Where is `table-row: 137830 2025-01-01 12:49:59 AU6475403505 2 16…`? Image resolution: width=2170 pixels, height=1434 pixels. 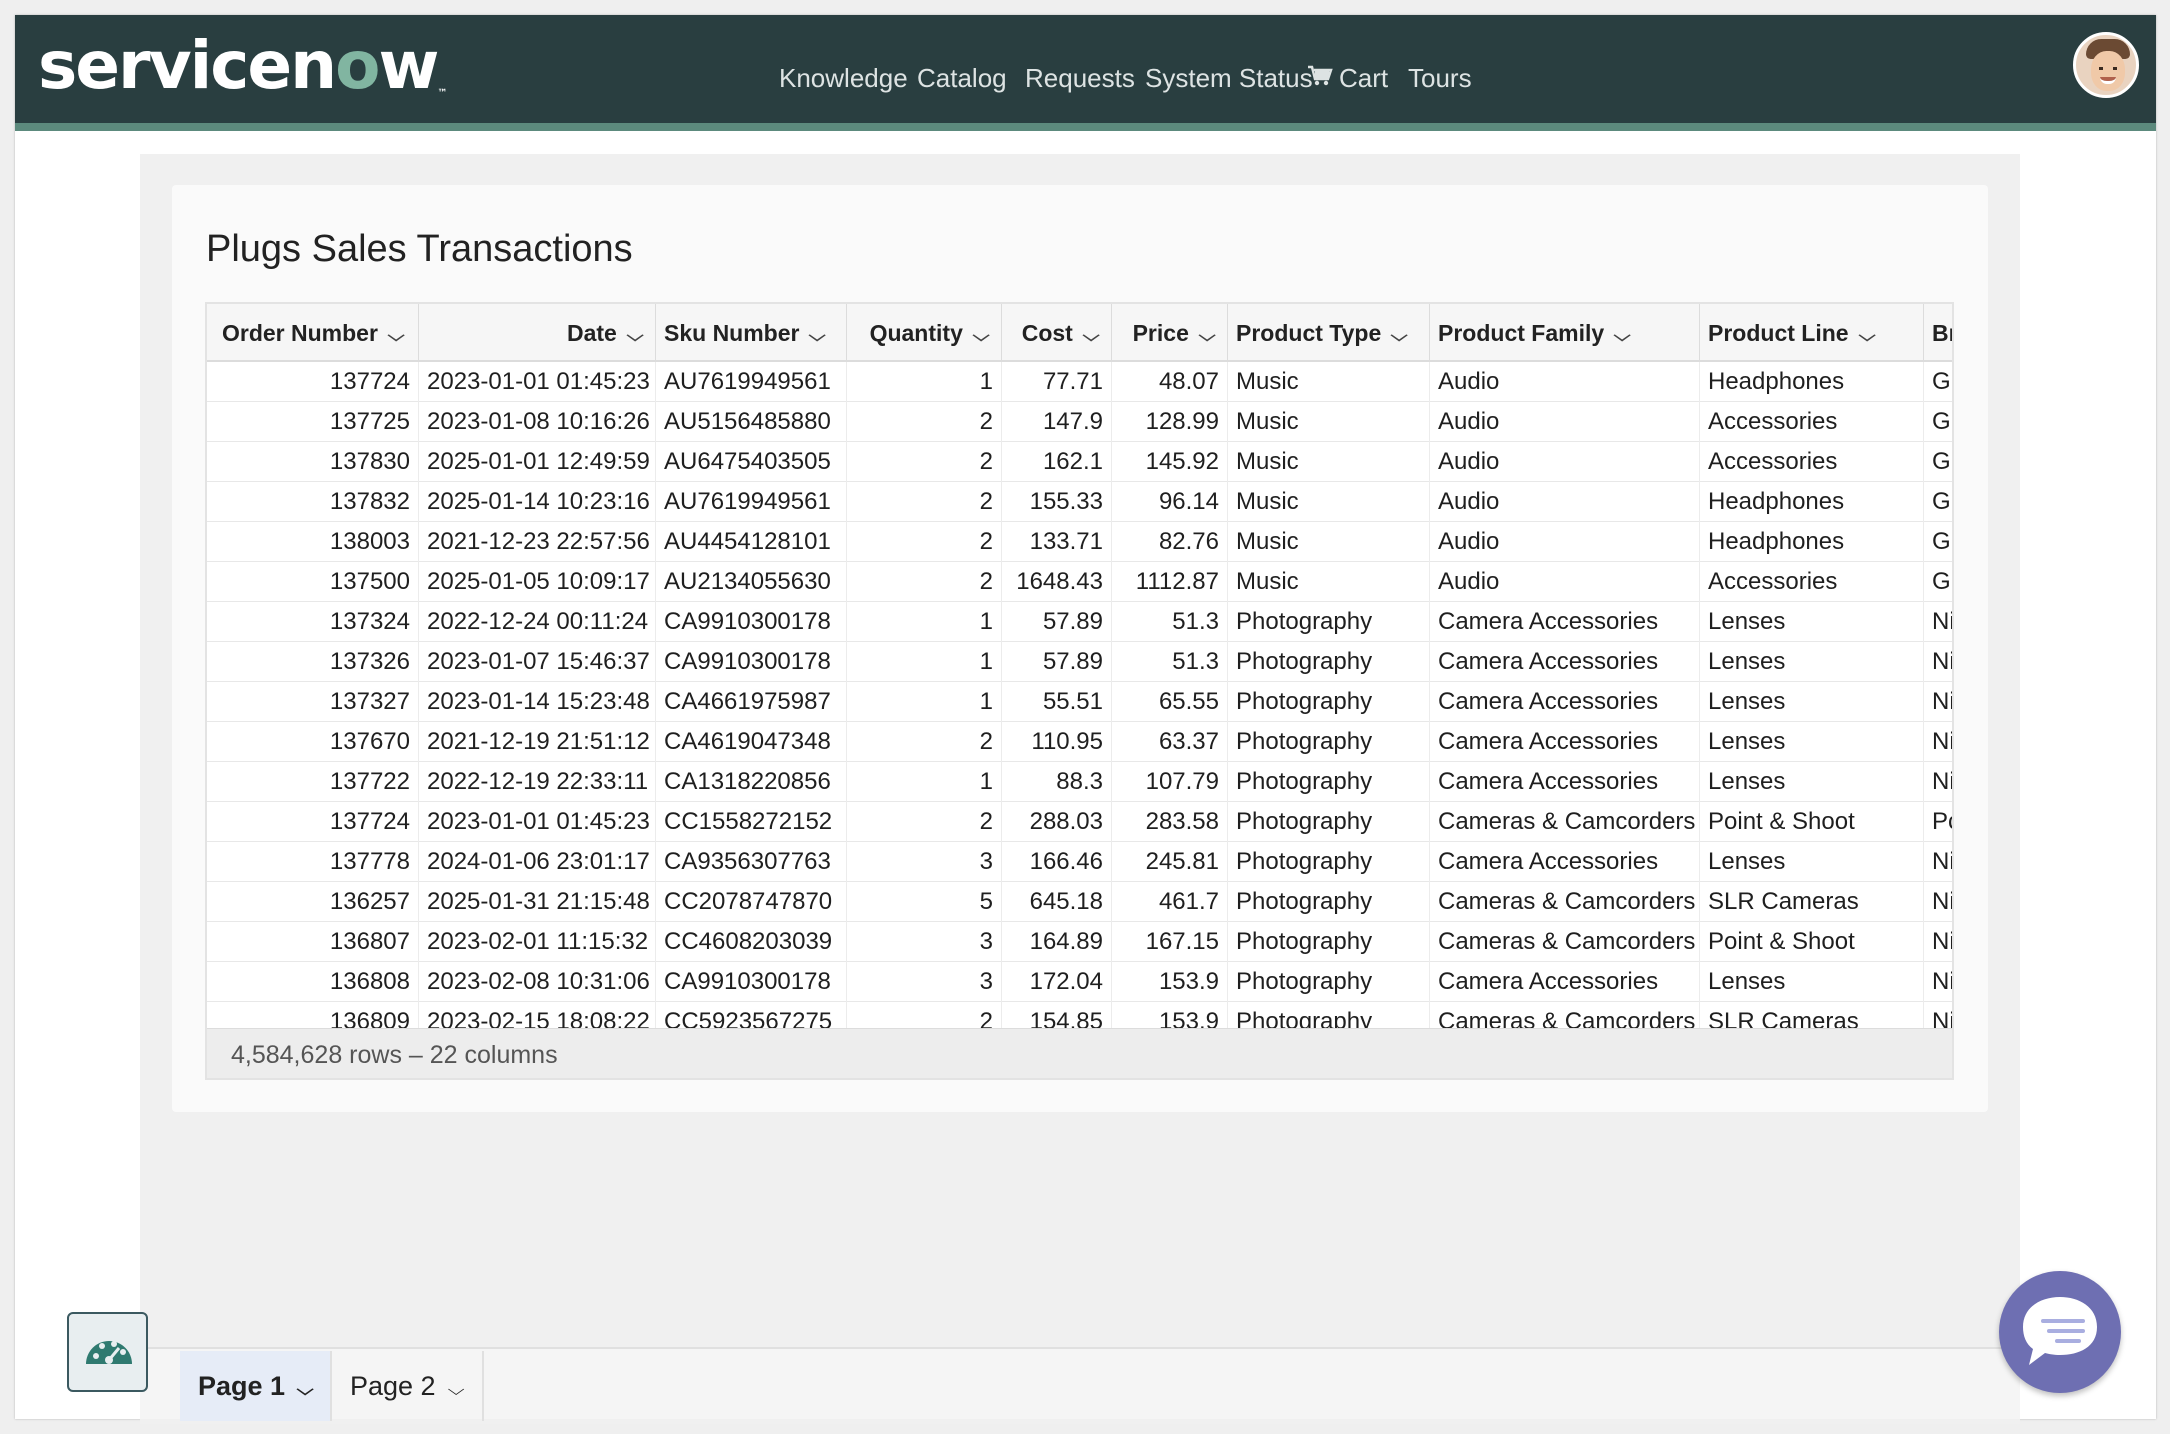 table-row: 137830 2025-01-01 12:49:59 AU6475403505 2 16… is located at coordinates (1079, 462).